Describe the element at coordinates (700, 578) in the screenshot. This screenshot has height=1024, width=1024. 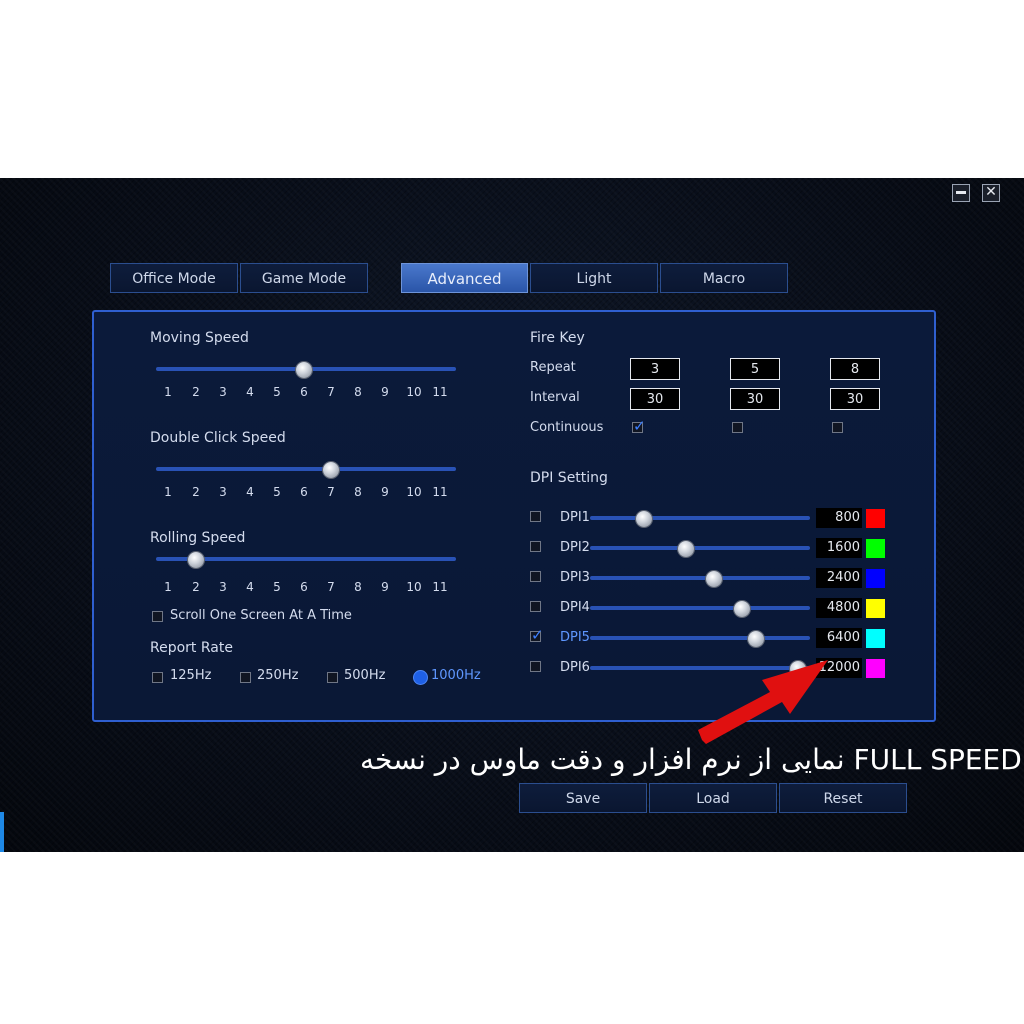
I see `dpi3-slider` at that location.